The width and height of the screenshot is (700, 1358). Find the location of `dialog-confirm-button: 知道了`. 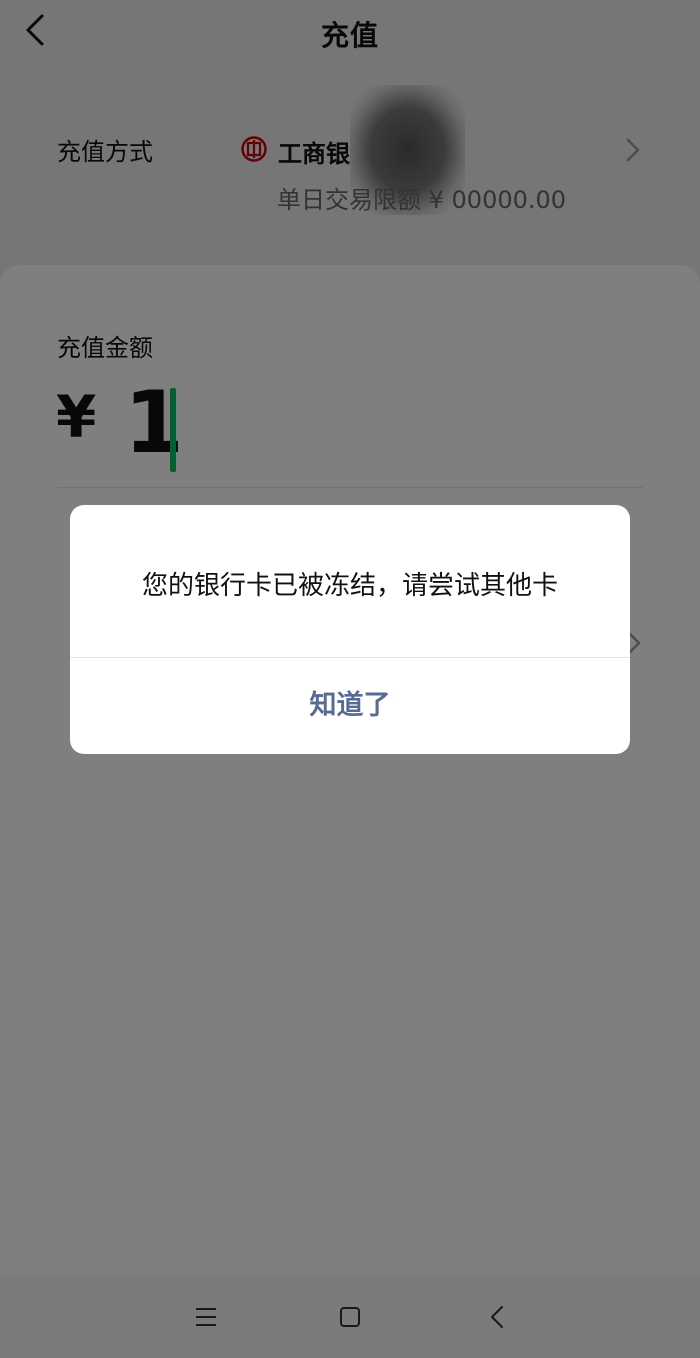

dialog-confirm-button: 知道了 is located at coordinates (350, 706).